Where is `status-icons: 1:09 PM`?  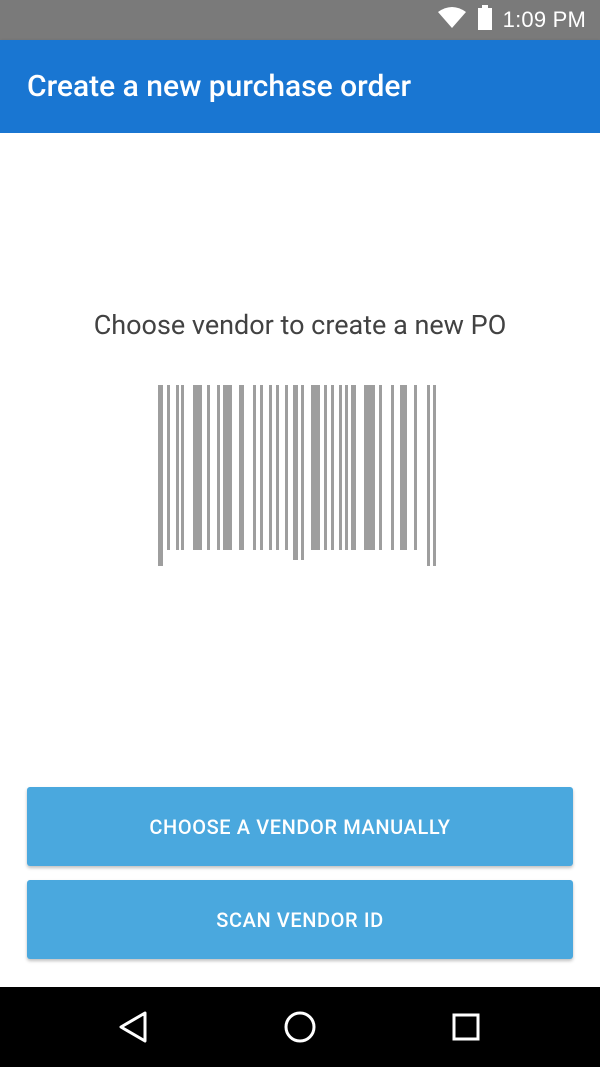 status-icons: 1:09 PM is located at coordinates (511, 20).